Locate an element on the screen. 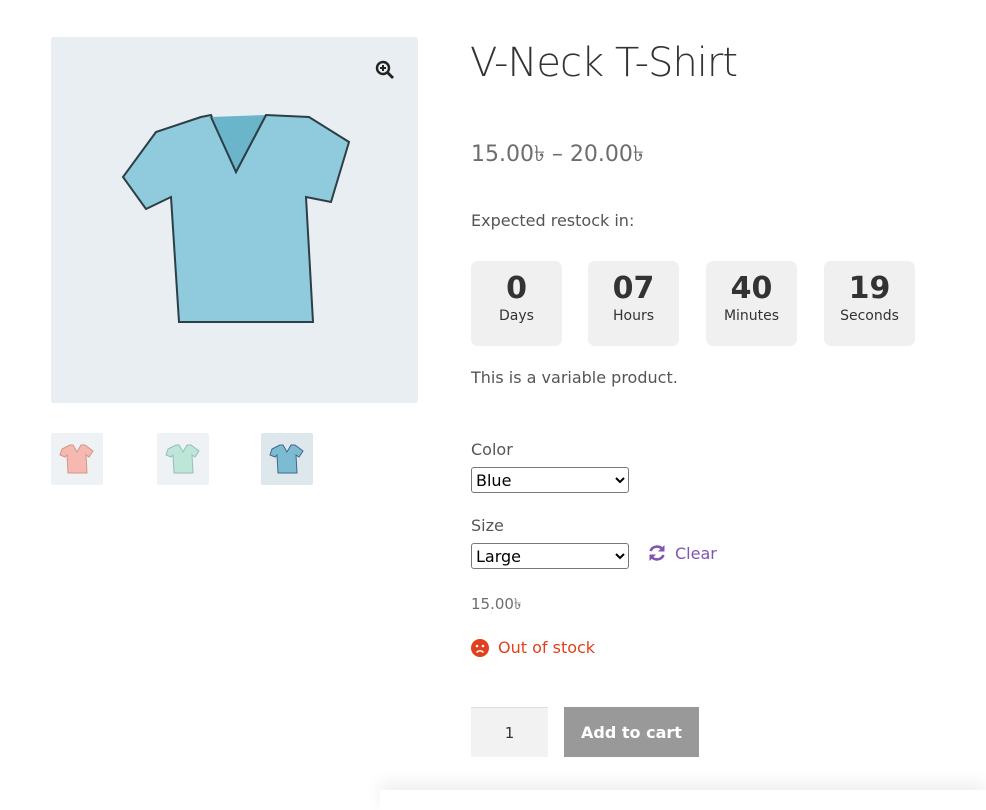 The height and width of the screenshot is (810, 986). thumbnail-mint is located at coordinates (183, 459).